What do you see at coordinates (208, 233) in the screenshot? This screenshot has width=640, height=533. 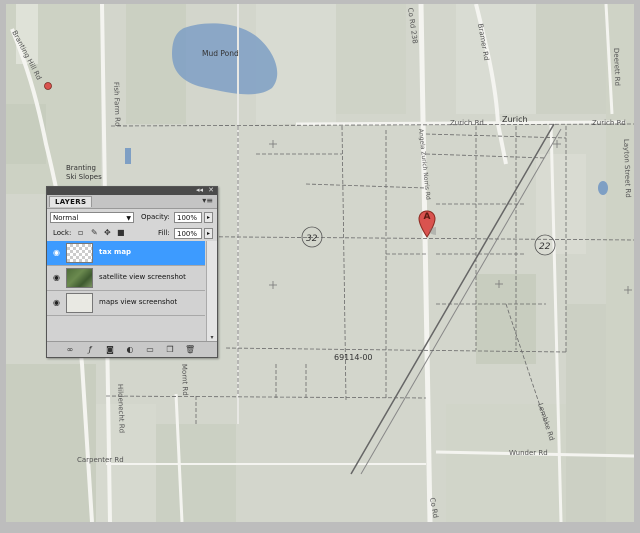 I see `fill-slider-toggle-icon: ▸` at bounding box center [208, 233].